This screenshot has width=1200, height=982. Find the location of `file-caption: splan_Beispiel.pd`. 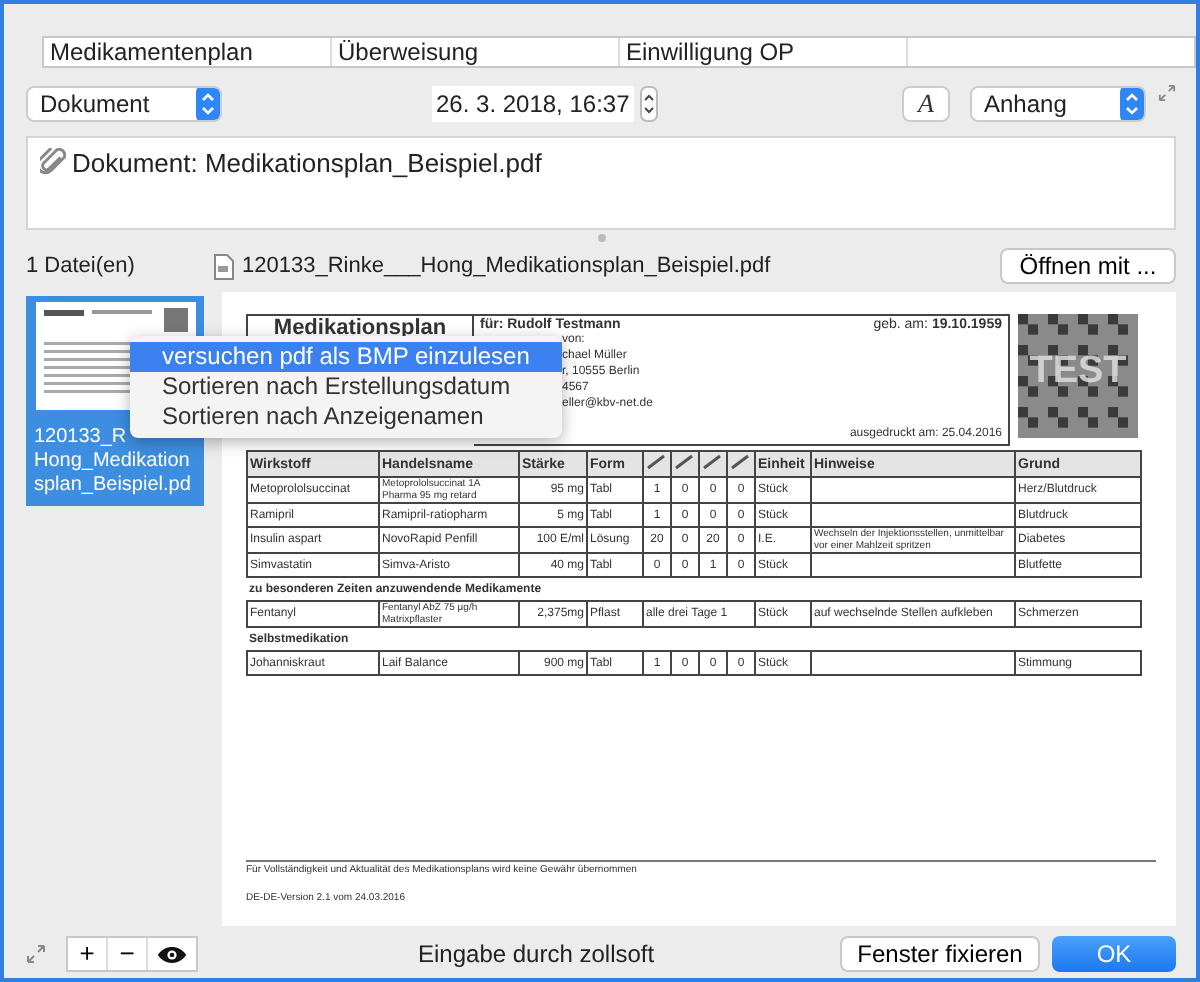

file-caption: splan_Beispiel.pd is located at coordinates (111, 486).